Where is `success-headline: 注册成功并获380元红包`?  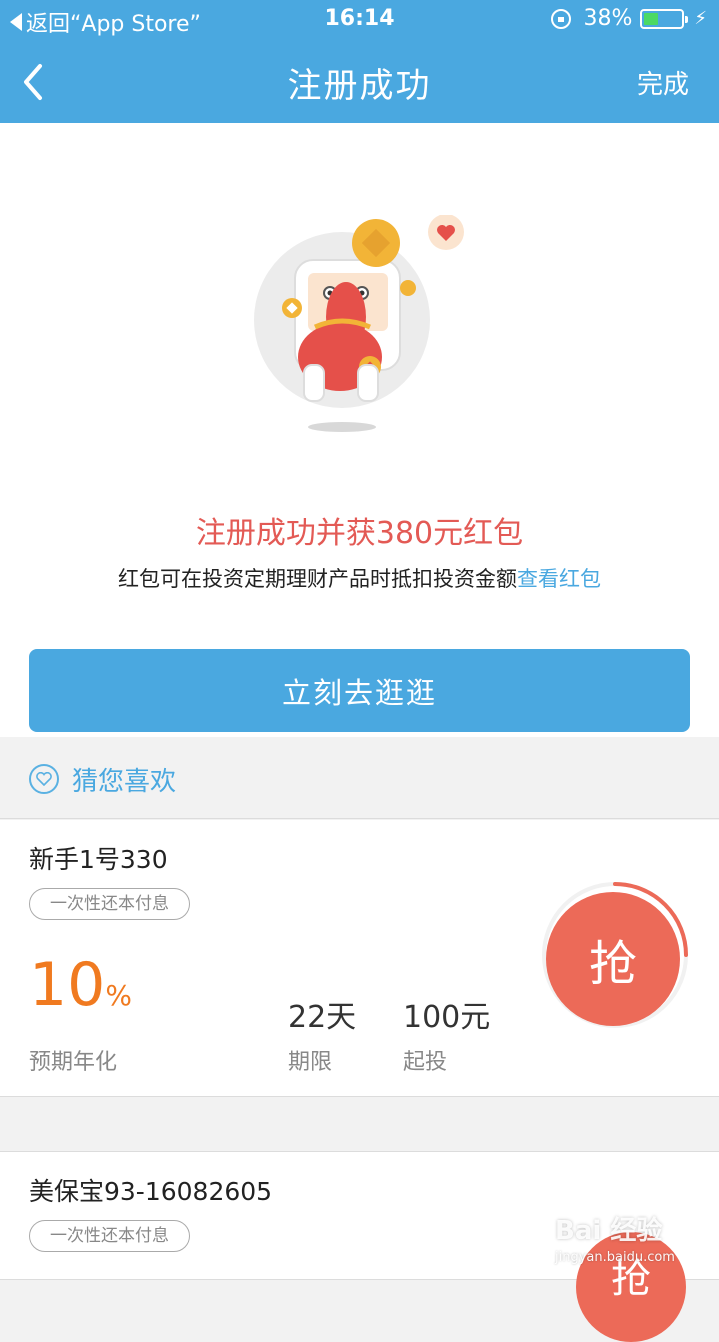
success-headline: 注册成功并获380元红包 is located at coordinates (359, 533).